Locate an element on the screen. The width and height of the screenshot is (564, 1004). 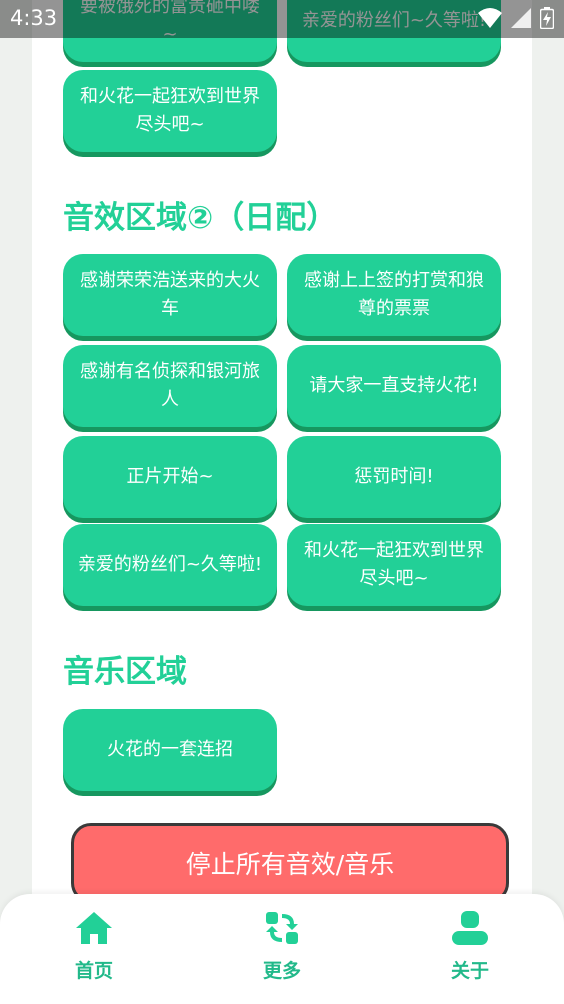
status-bar: 4:33 is located at coordinates (282, 19).